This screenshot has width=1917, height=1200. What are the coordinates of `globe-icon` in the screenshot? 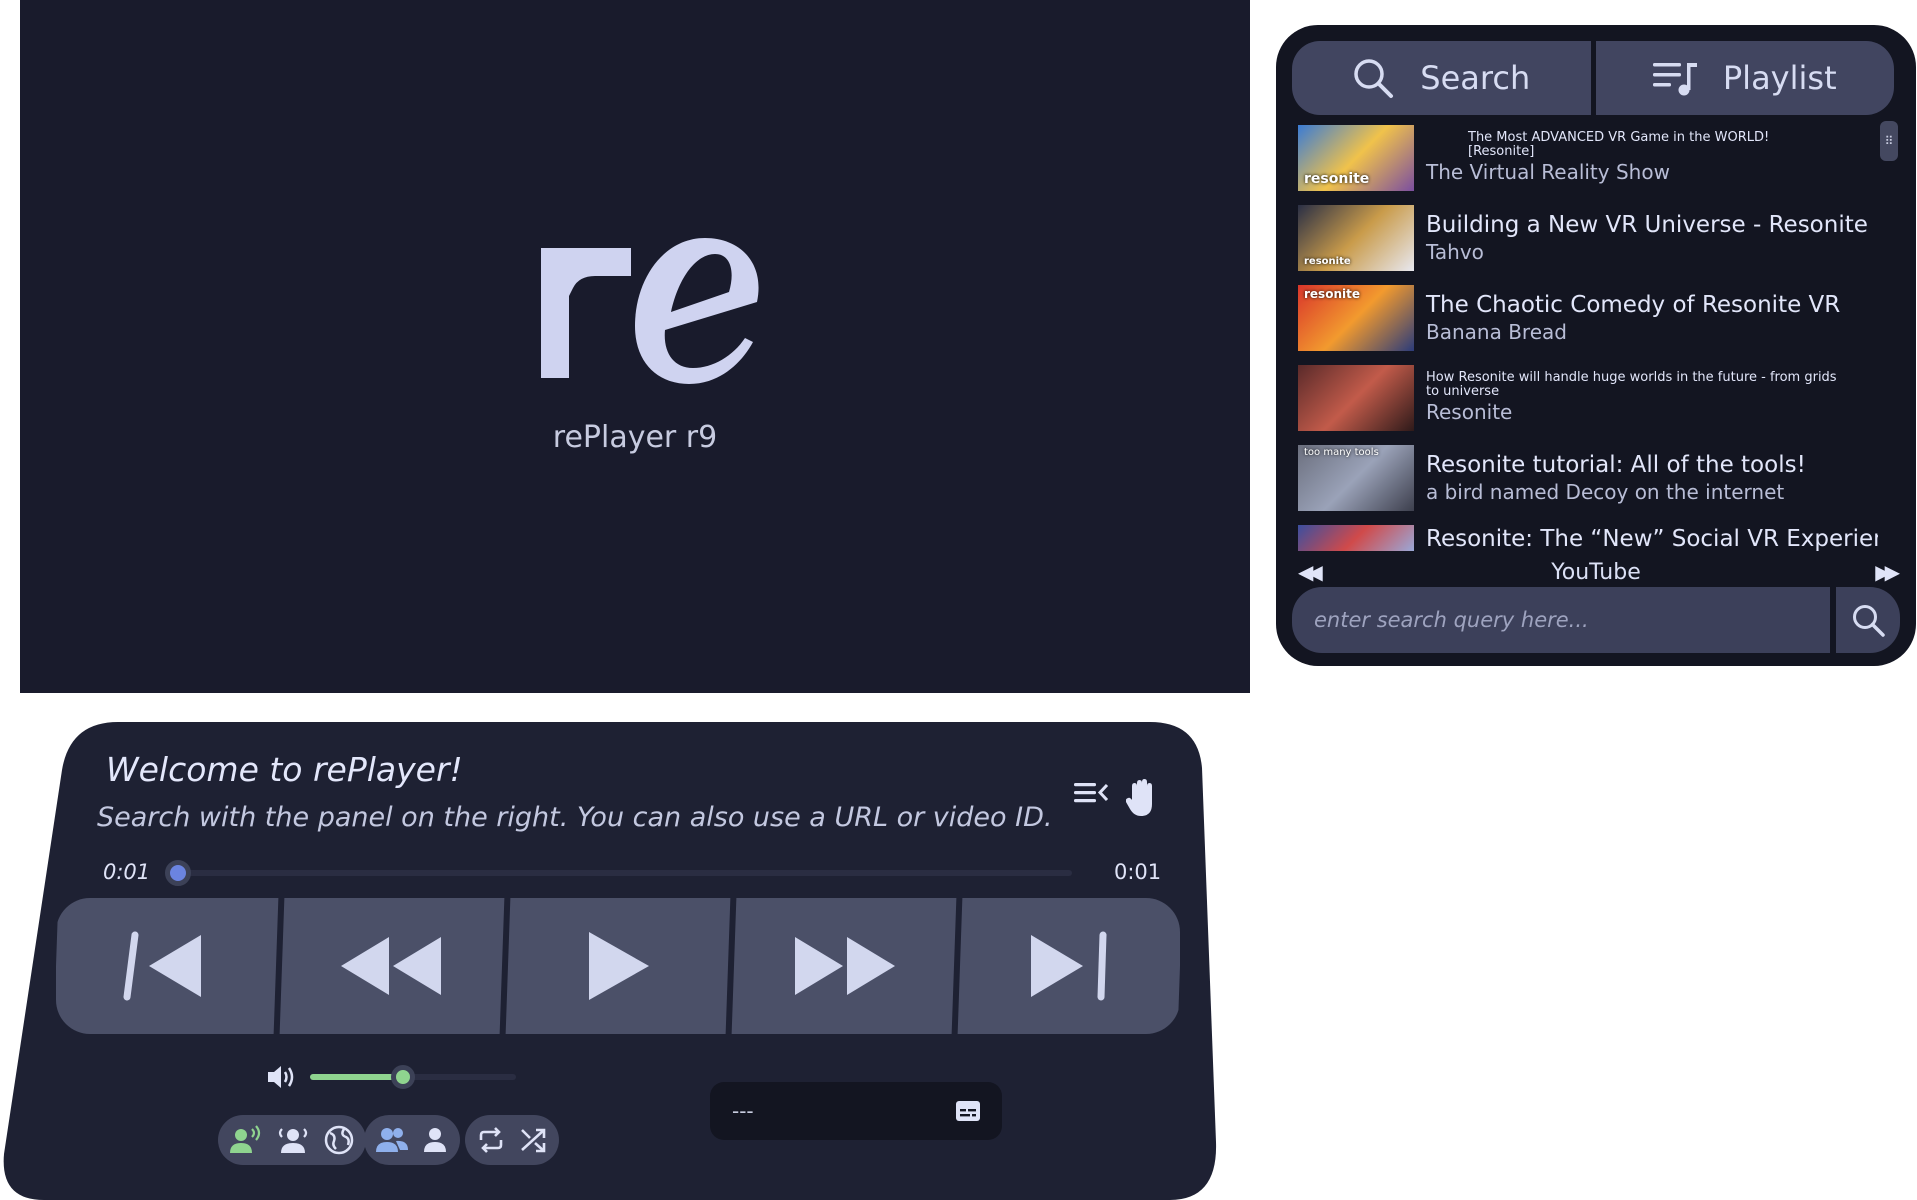 It's located at (339, 1140).